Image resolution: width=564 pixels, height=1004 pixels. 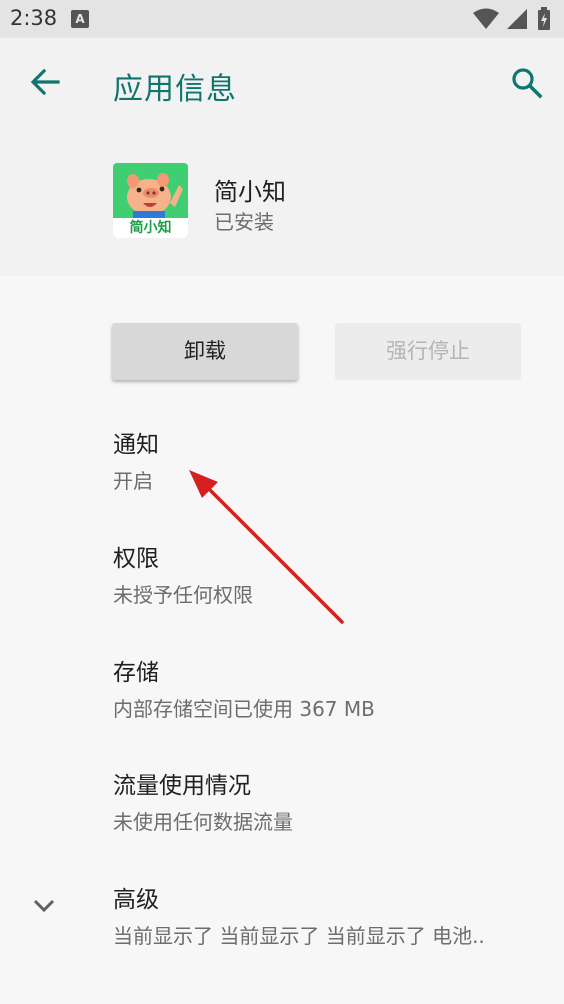 I want to click on status-bar: 2:38 A, so click(x=282, y=19).